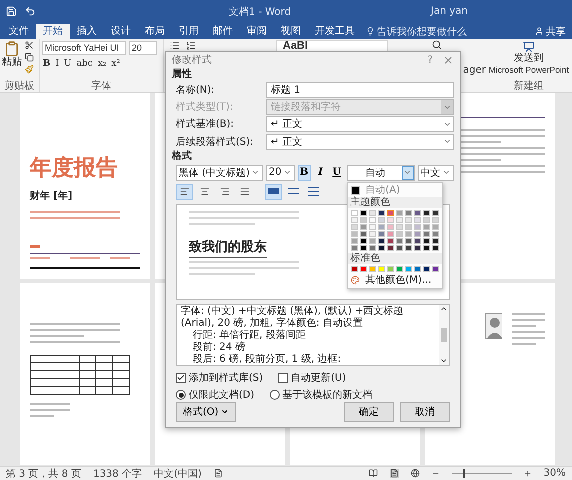  What do you see at coordinates (102, 86) in the screenshot?
I see `group-label: 字体` at bounding box center [102, 86].